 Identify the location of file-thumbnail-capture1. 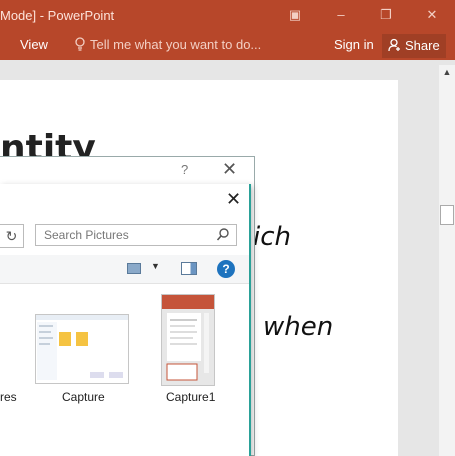
(188, 340).